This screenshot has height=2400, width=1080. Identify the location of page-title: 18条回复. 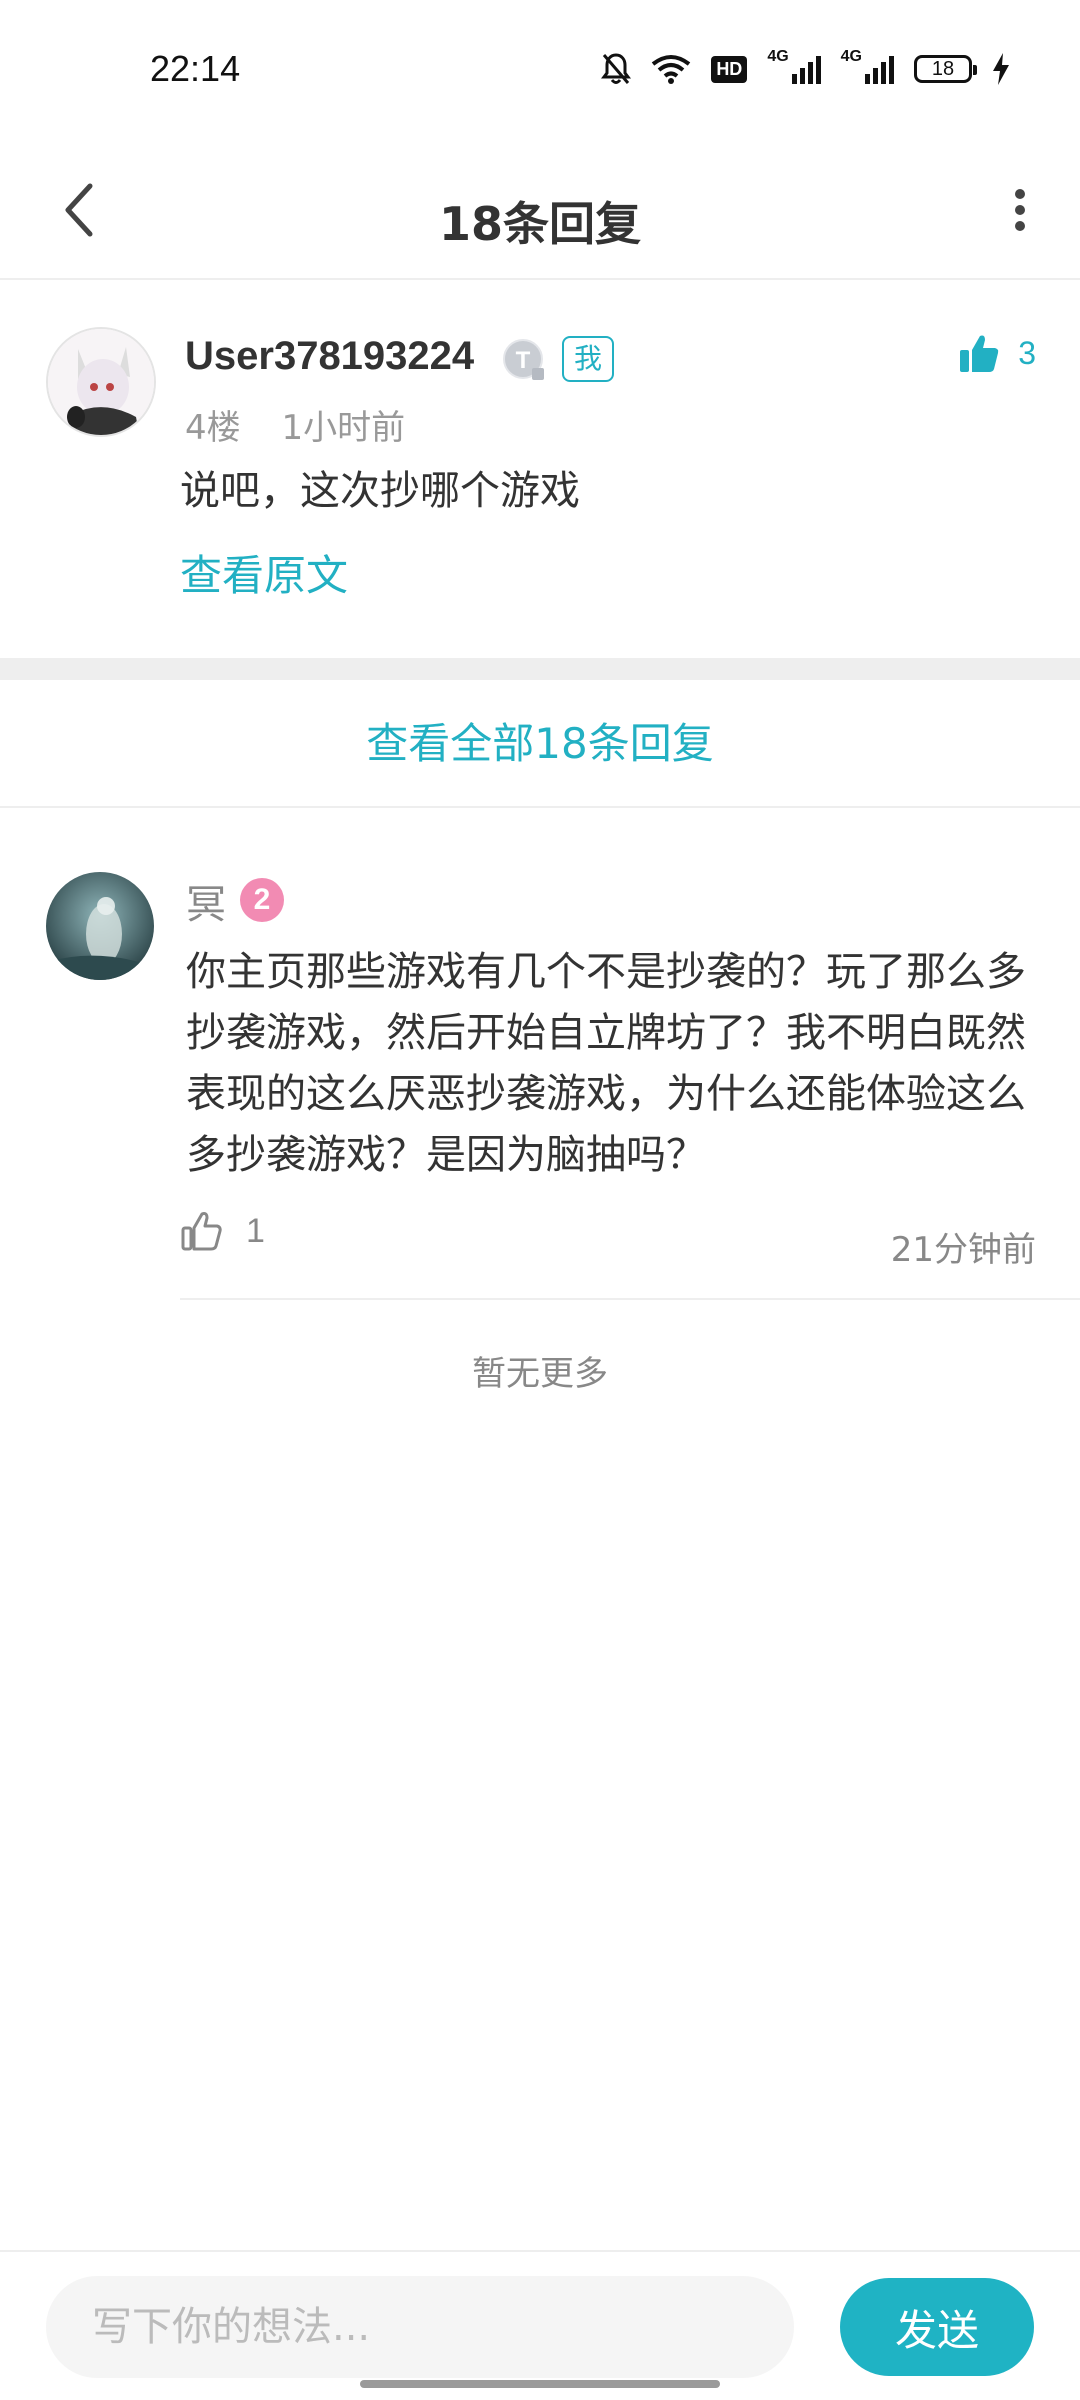
(539, 224).